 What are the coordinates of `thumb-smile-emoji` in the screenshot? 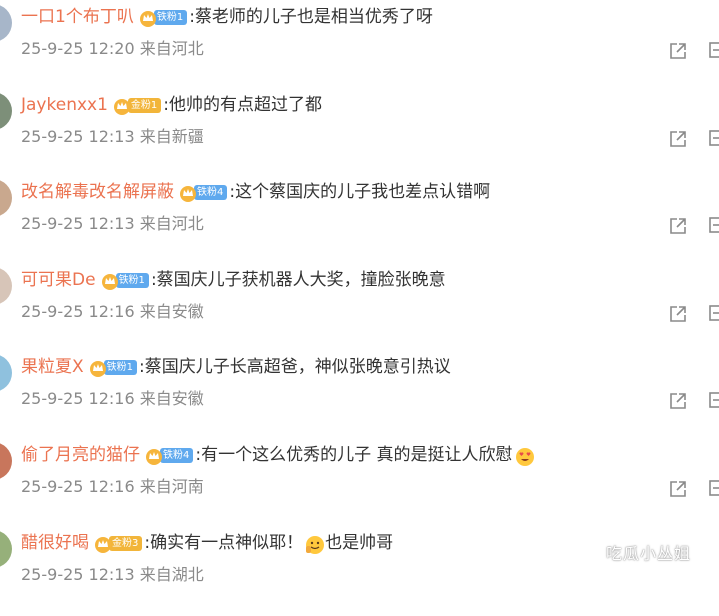 It's located at (315, 545).